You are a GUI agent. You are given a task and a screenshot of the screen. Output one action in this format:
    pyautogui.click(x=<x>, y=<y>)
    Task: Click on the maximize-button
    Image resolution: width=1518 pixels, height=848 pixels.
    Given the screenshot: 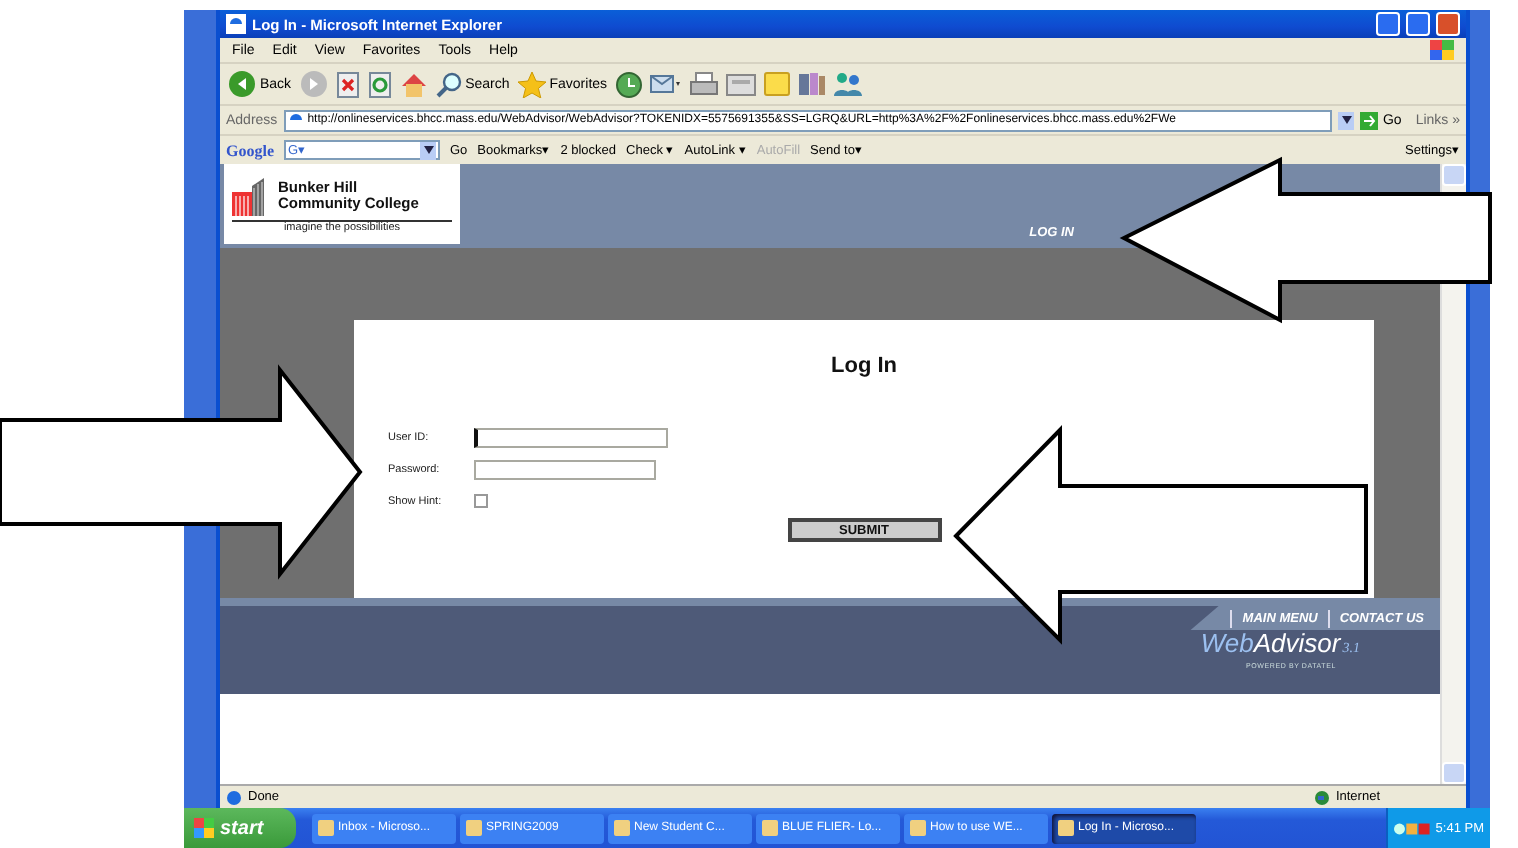 What is the action you would take?
    pyautogui.click(x=1418, y=24)
    